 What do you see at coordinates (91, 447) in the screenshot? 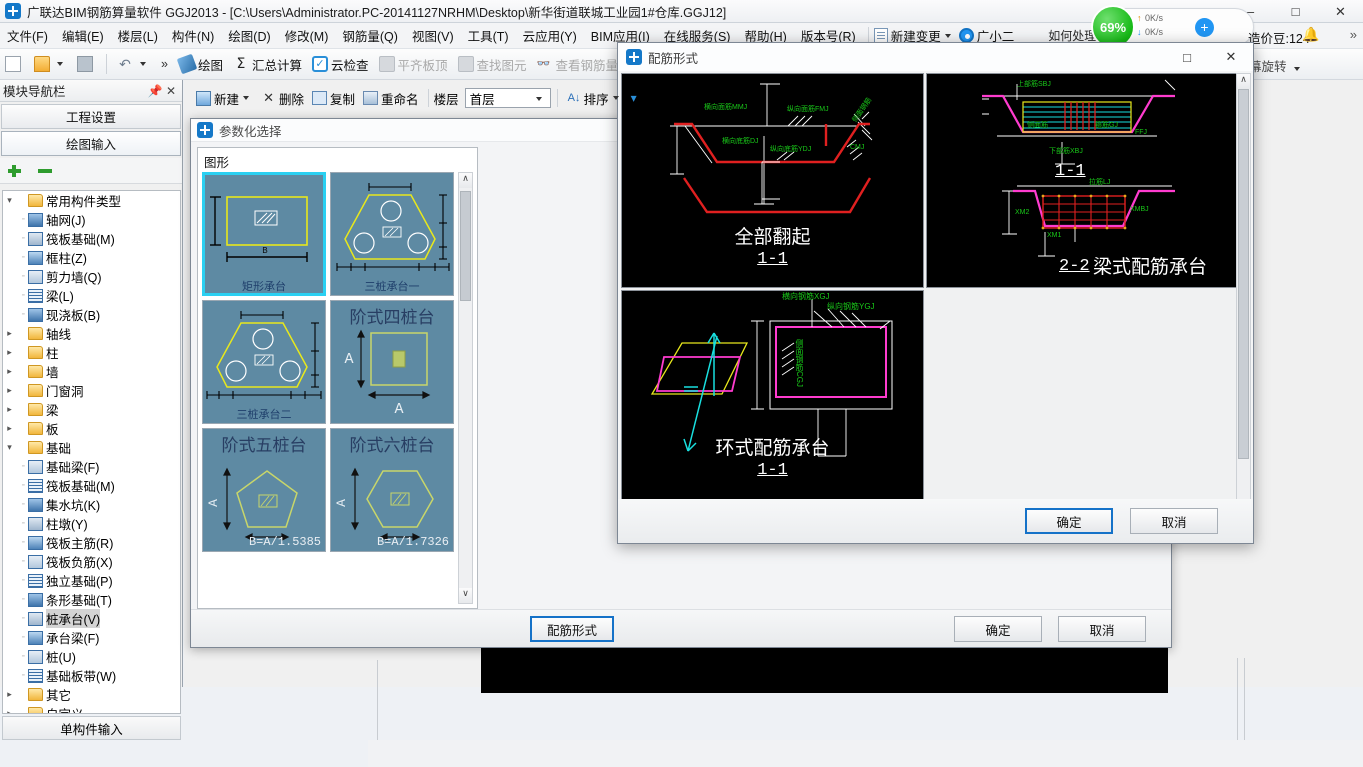
I see `tree-item-folder: ▾ 基础` at bounding box center [91, 447].